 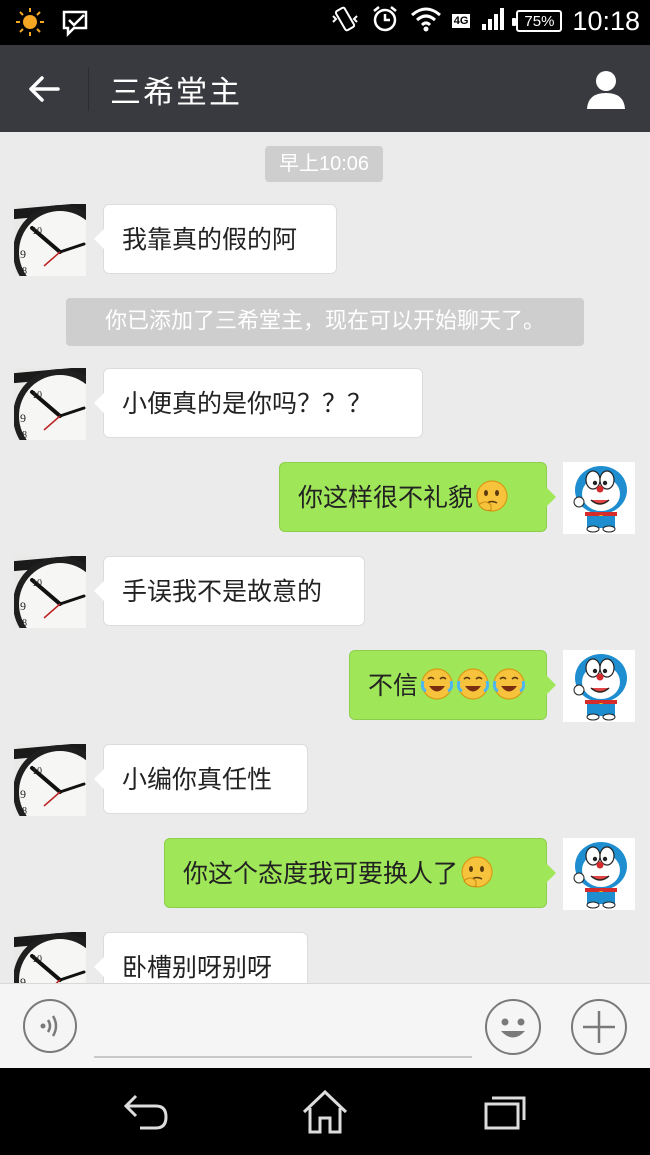 I want to click on status-time: 10:18, so click(x=606, y=20).